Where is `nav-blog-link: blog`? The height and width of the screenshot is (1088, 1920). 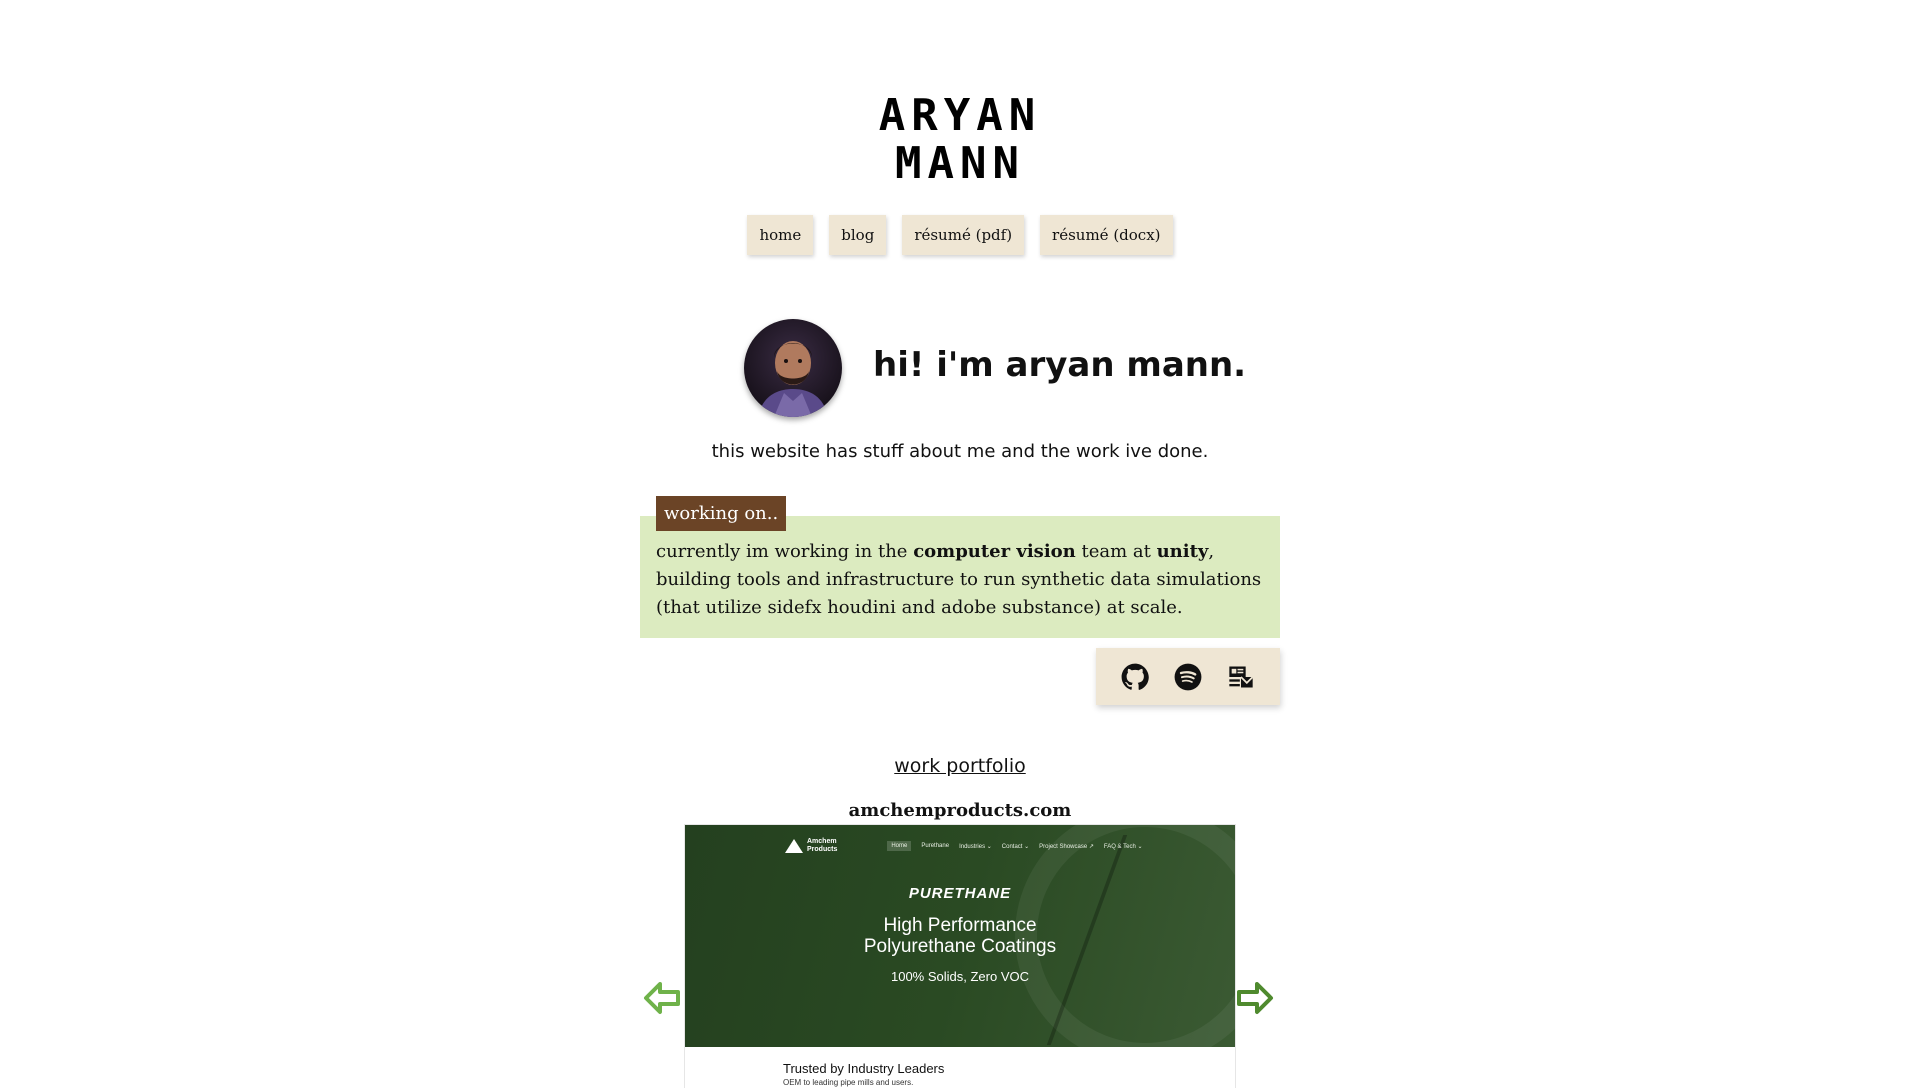
nav-blog-link: blog is located at coordinates (858, 235).